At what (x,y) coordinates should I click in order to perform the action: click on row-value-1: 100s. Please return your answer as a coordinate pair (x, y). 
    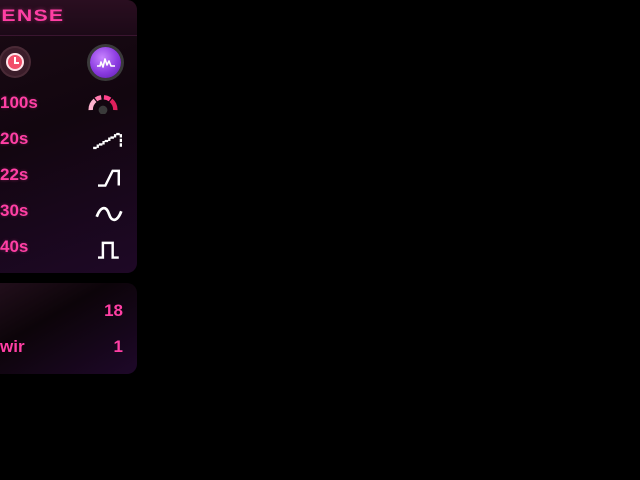
    Looking at the image, I should click on (19, 102).